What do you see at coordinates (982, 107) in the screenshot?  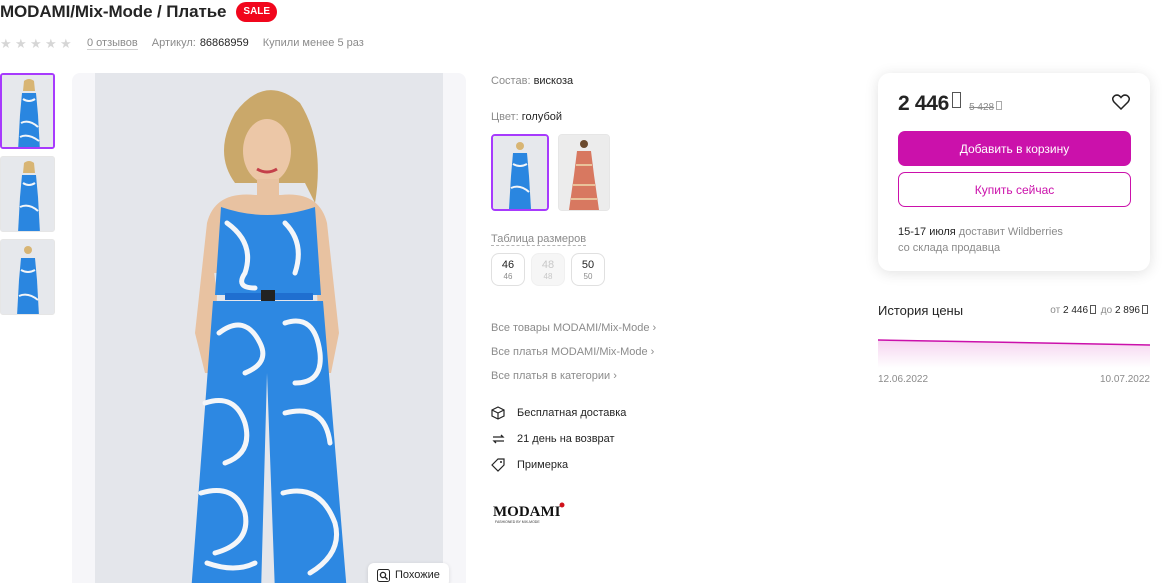 I see `old-price-value: 5 428` at bounding box center [982, 107].